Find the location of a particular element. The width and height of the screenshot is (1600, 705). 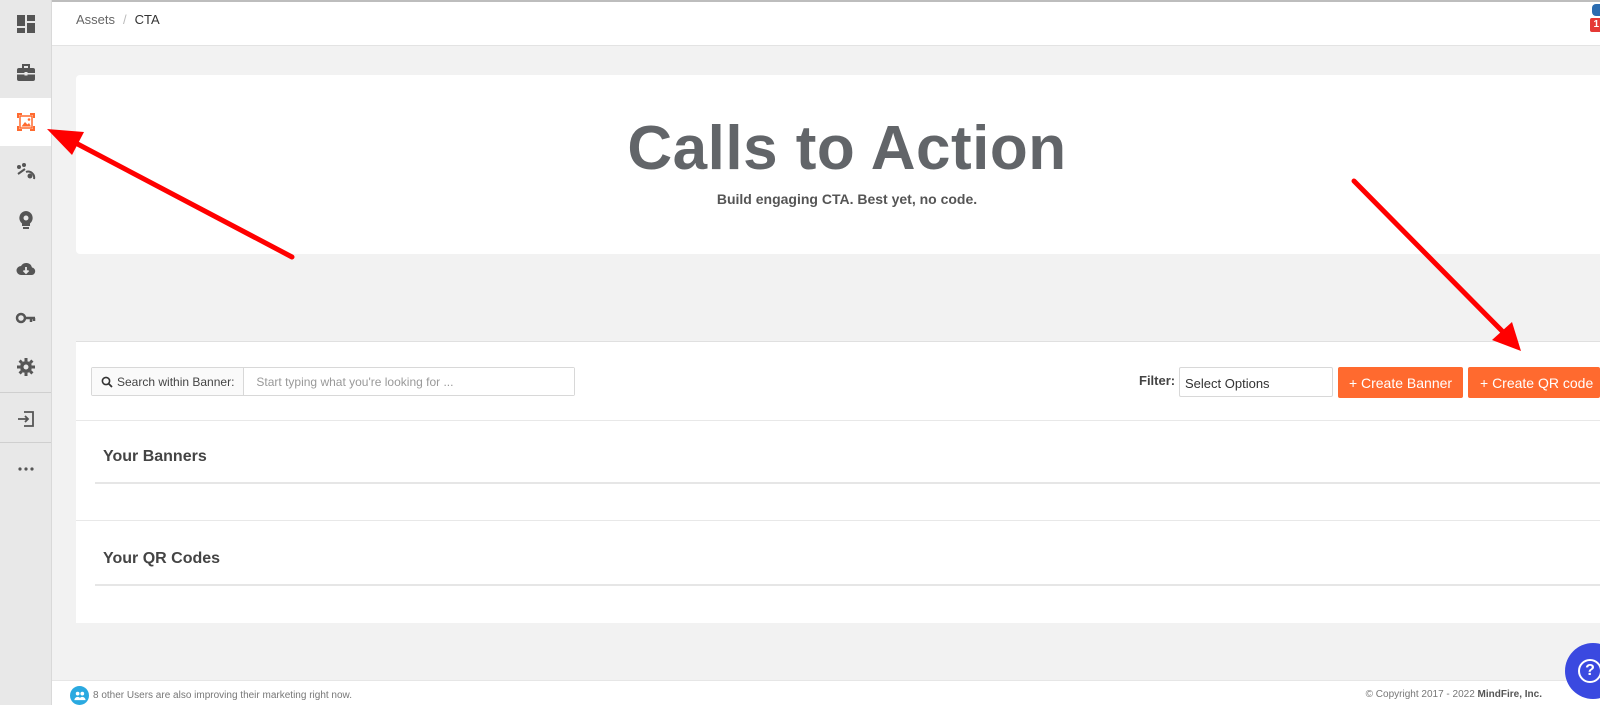

search-label: Search within Banner: is located at coordinates (168, 381).